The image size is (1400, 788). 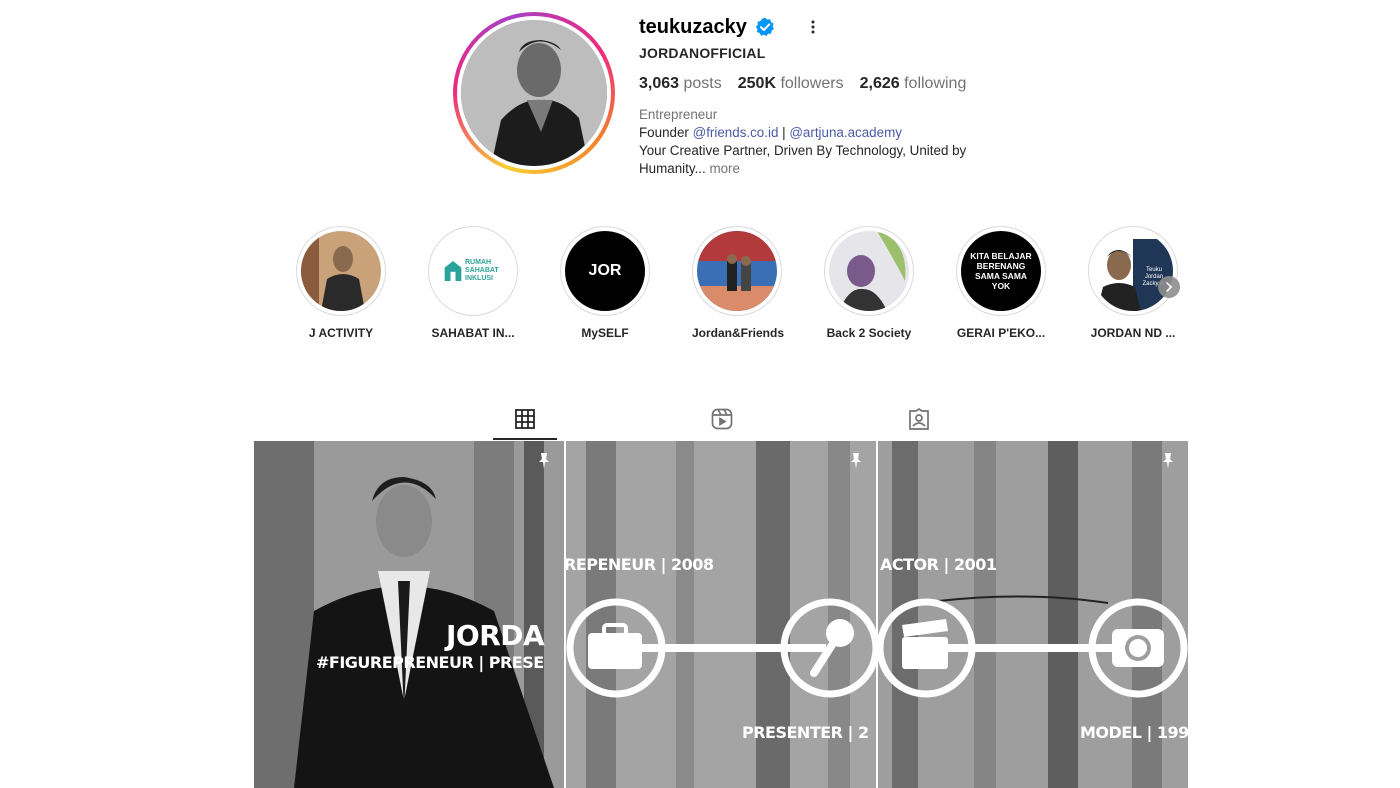 What do you see at coordinates (723, 168) in the screenshot?
I see `bio-more-link: more` at bounding box center [723, 168].